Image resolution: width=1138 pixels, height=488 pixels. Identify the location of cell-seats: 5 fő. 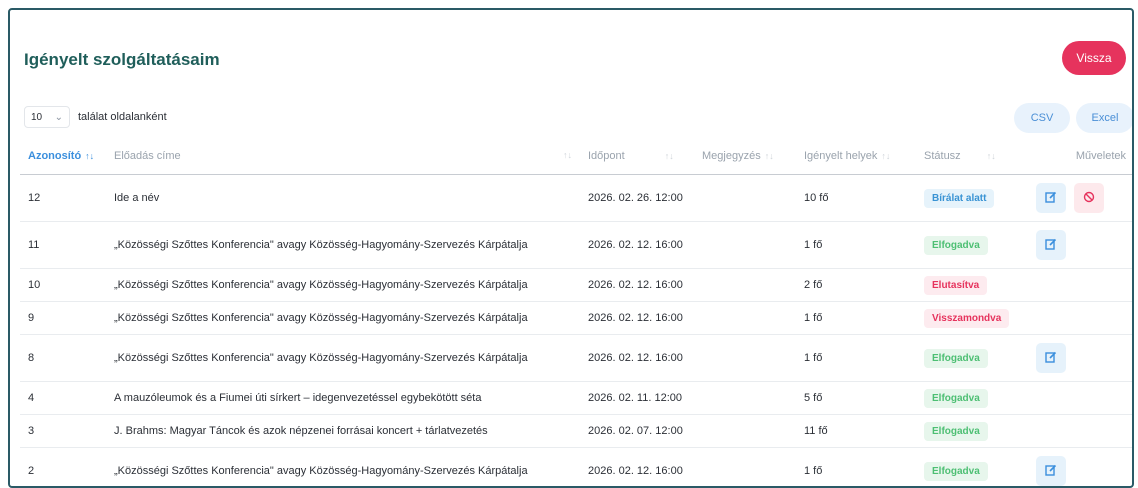
(856, 398).